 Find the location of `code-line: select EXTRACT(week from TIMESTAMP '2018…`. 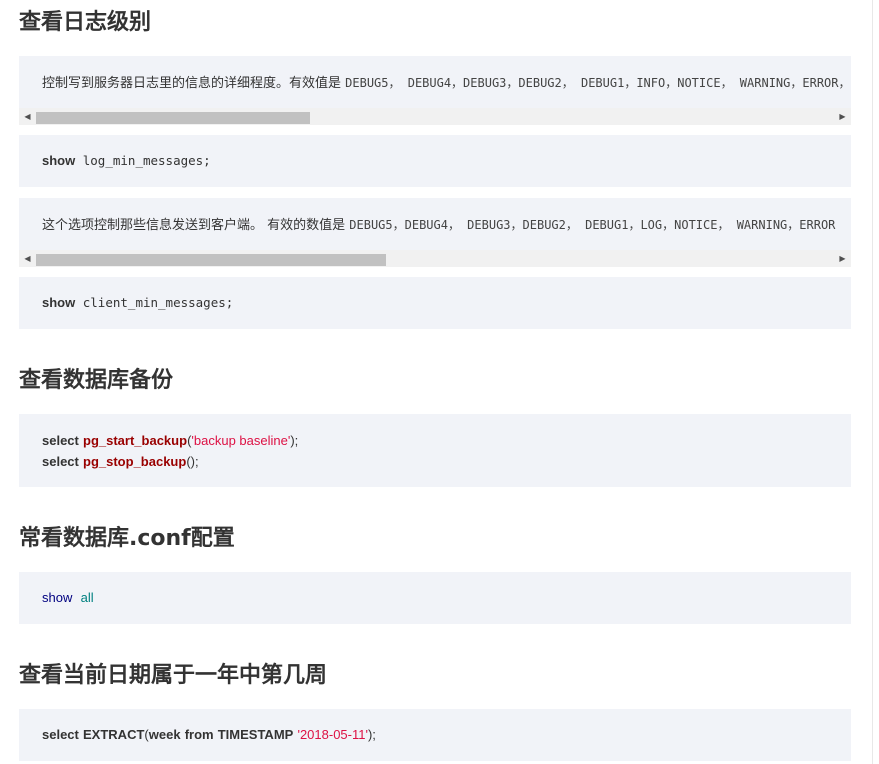

code-line: select EXTRACT(week from TIMESTAMP '2018… is located at coordinates (209, 735).